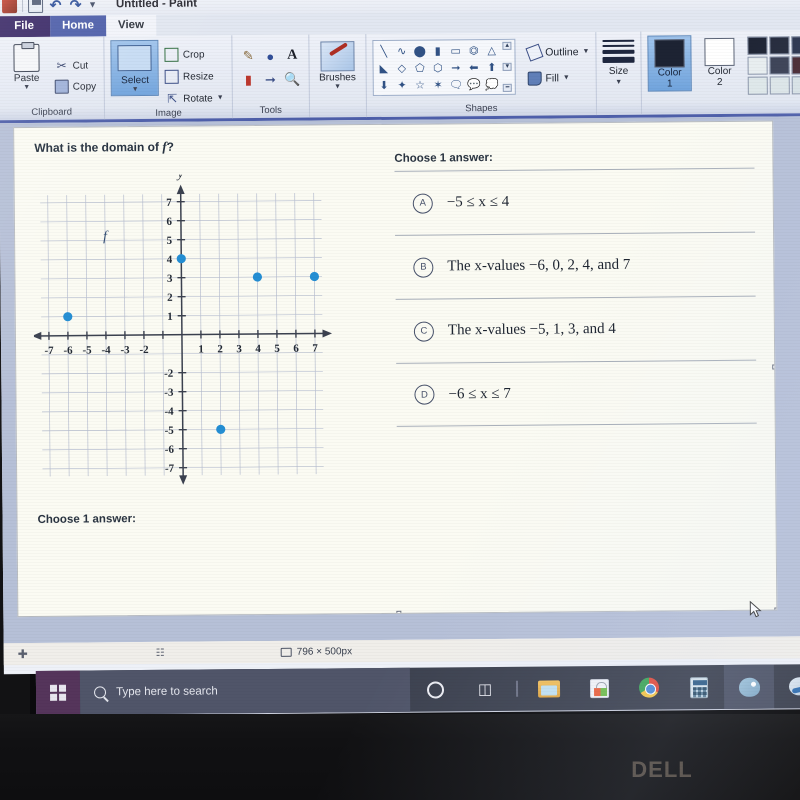 The width and height of the screenshot is (800, 800). I want to click on radio-b: B, so click(423, 267).